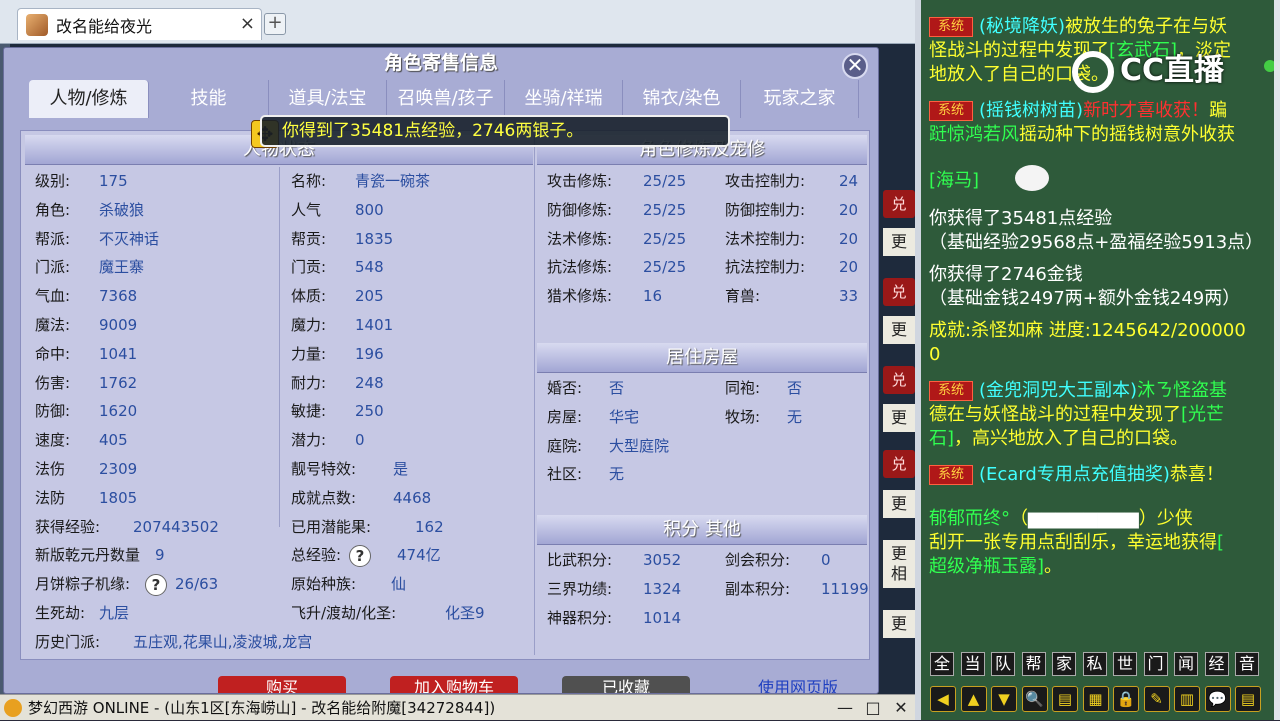 This screenshot has width=1280, height=721. What do you see at coordinates (1125, 664) in the screenshot?
I see `channel-button: 世` at bounding box center [1125, 664].